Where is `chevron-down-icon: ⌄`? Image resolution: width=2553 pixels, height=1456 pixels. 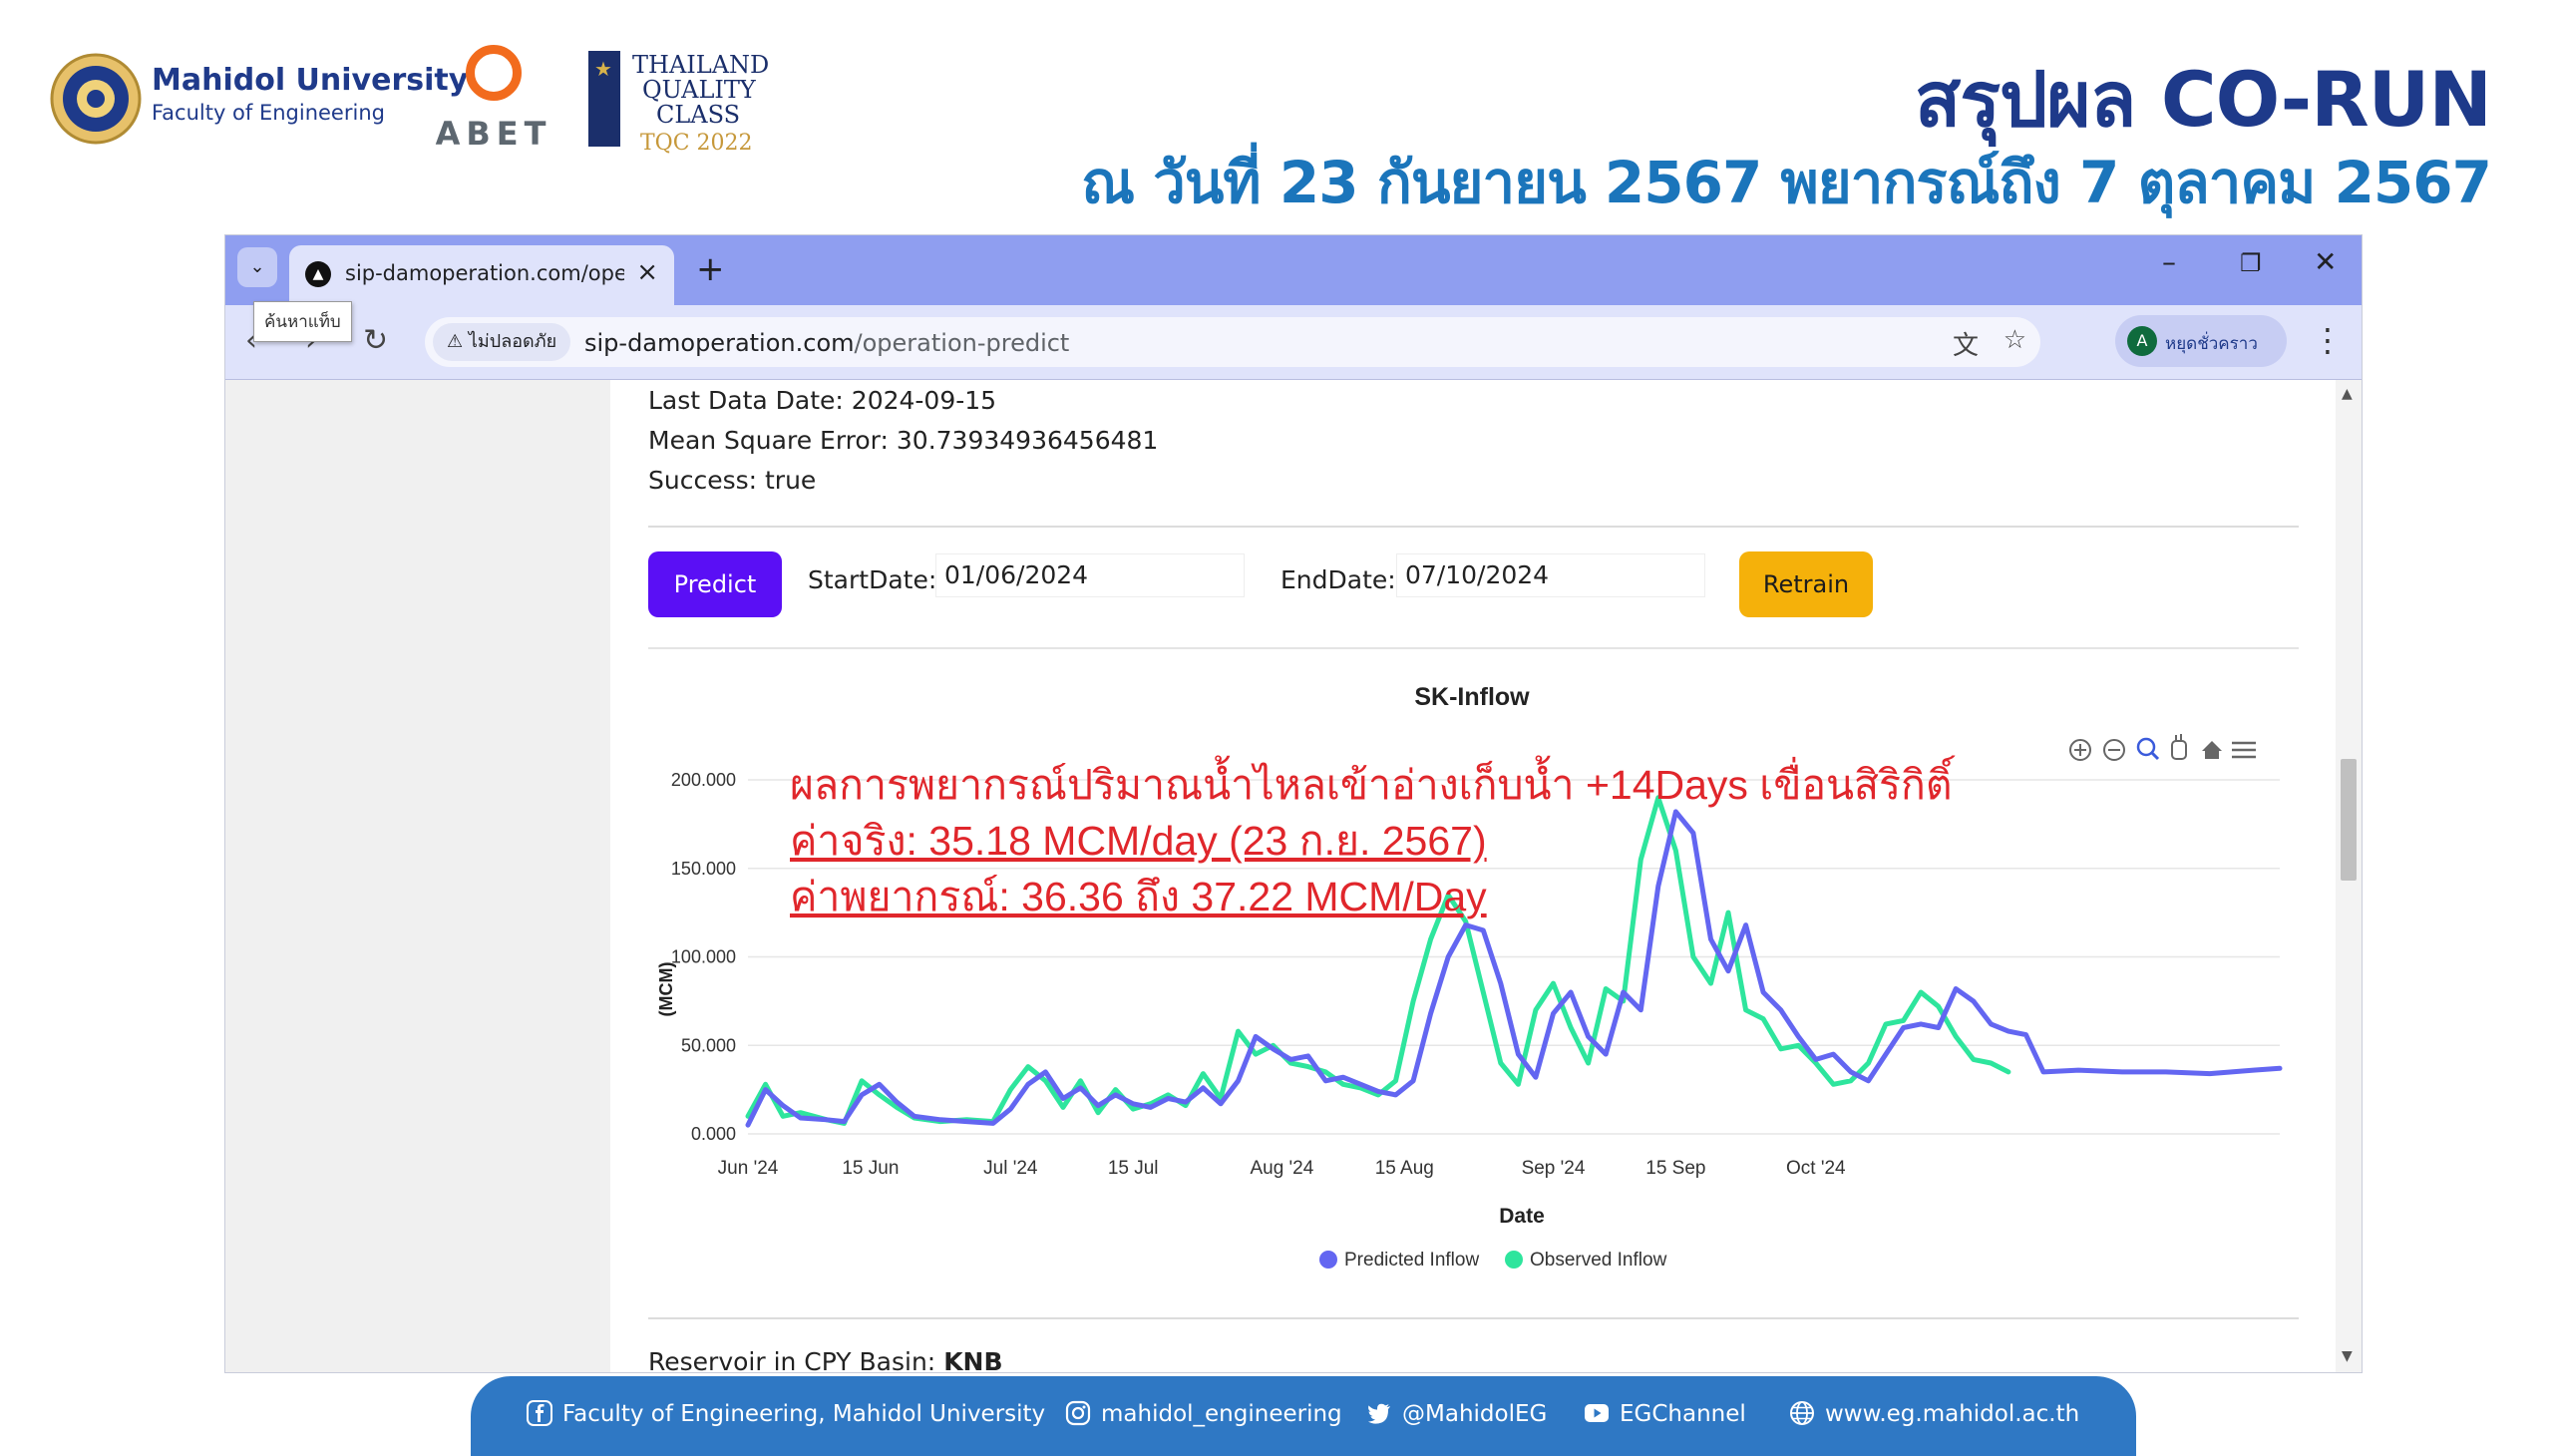
chevron-down-icon: ⌄ is located at coordinates (257, 266).